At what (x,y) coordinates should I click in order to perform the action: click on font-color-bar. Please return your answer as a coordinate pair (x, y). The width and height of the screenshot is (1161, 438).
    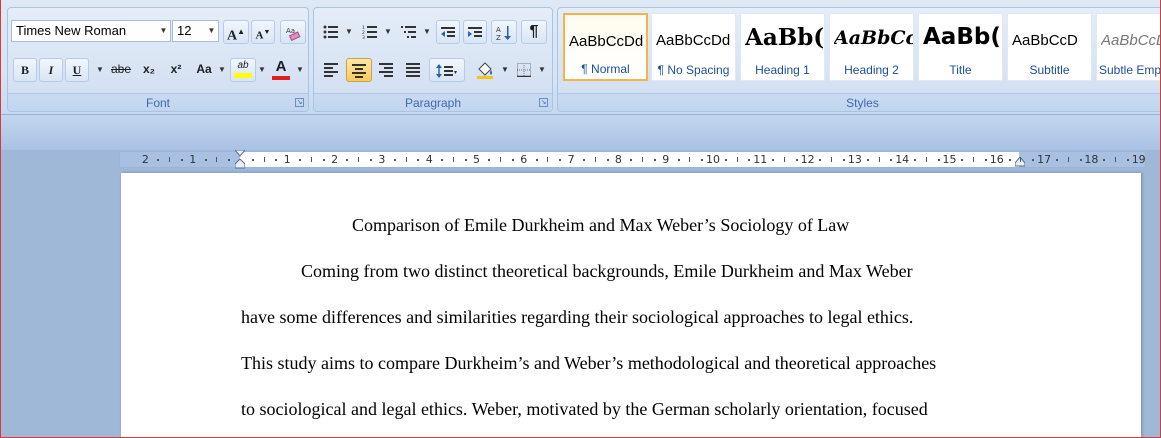
    Looking at the image, I should click on (281, 78).